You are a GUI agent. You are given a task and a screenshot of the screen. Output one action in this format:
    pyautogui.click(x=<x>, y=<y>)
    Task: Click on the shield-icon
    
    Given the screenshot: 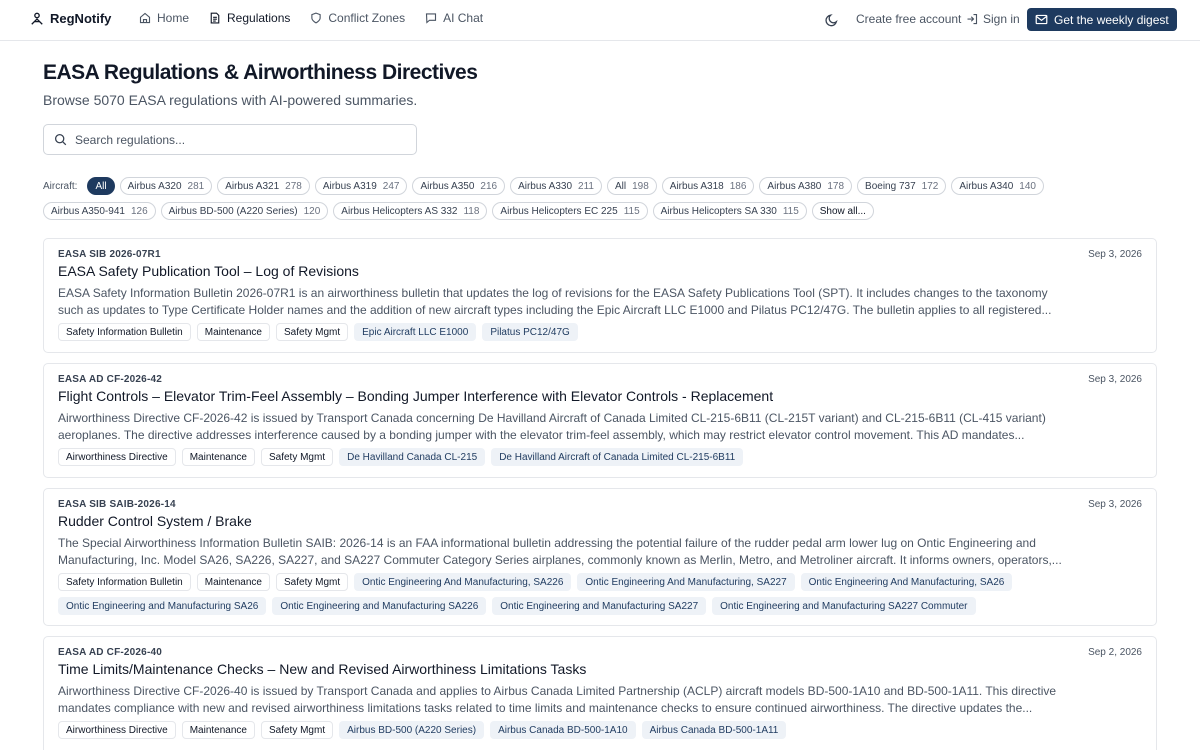 What is the action you would take?
    pyautogui.click(x=316, y=18)
    